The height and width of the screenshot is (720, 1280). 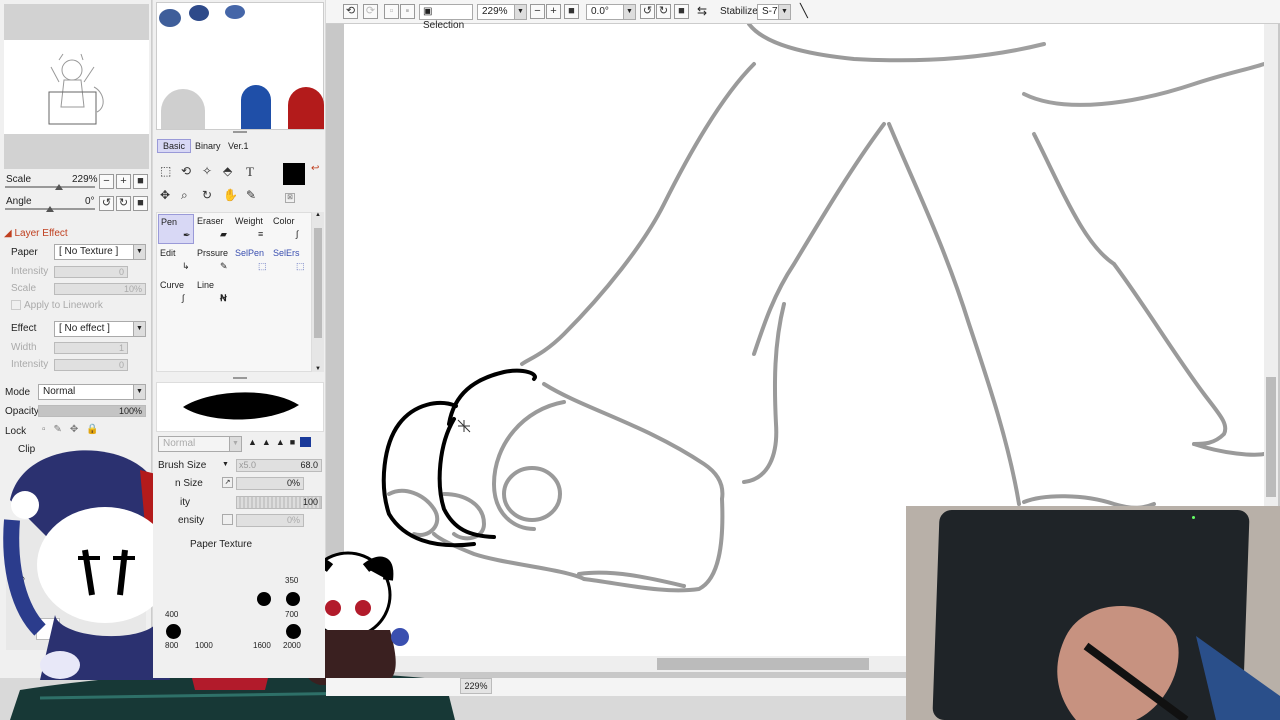 I want to click on angle-value: 0°, so click(x=90, y=201).